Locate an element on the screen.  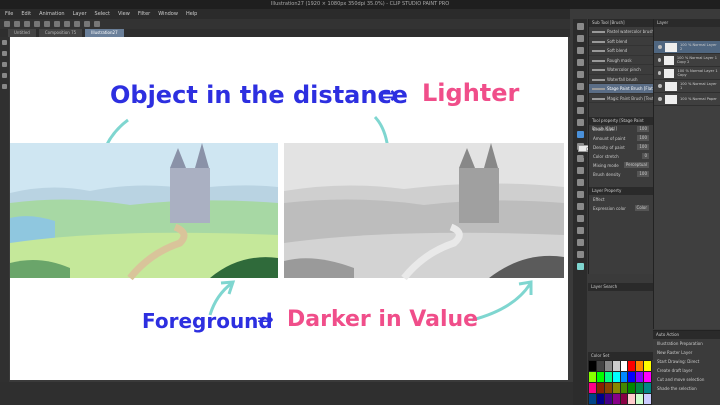
pen-tool-icon is located at coordinates (580, 98).